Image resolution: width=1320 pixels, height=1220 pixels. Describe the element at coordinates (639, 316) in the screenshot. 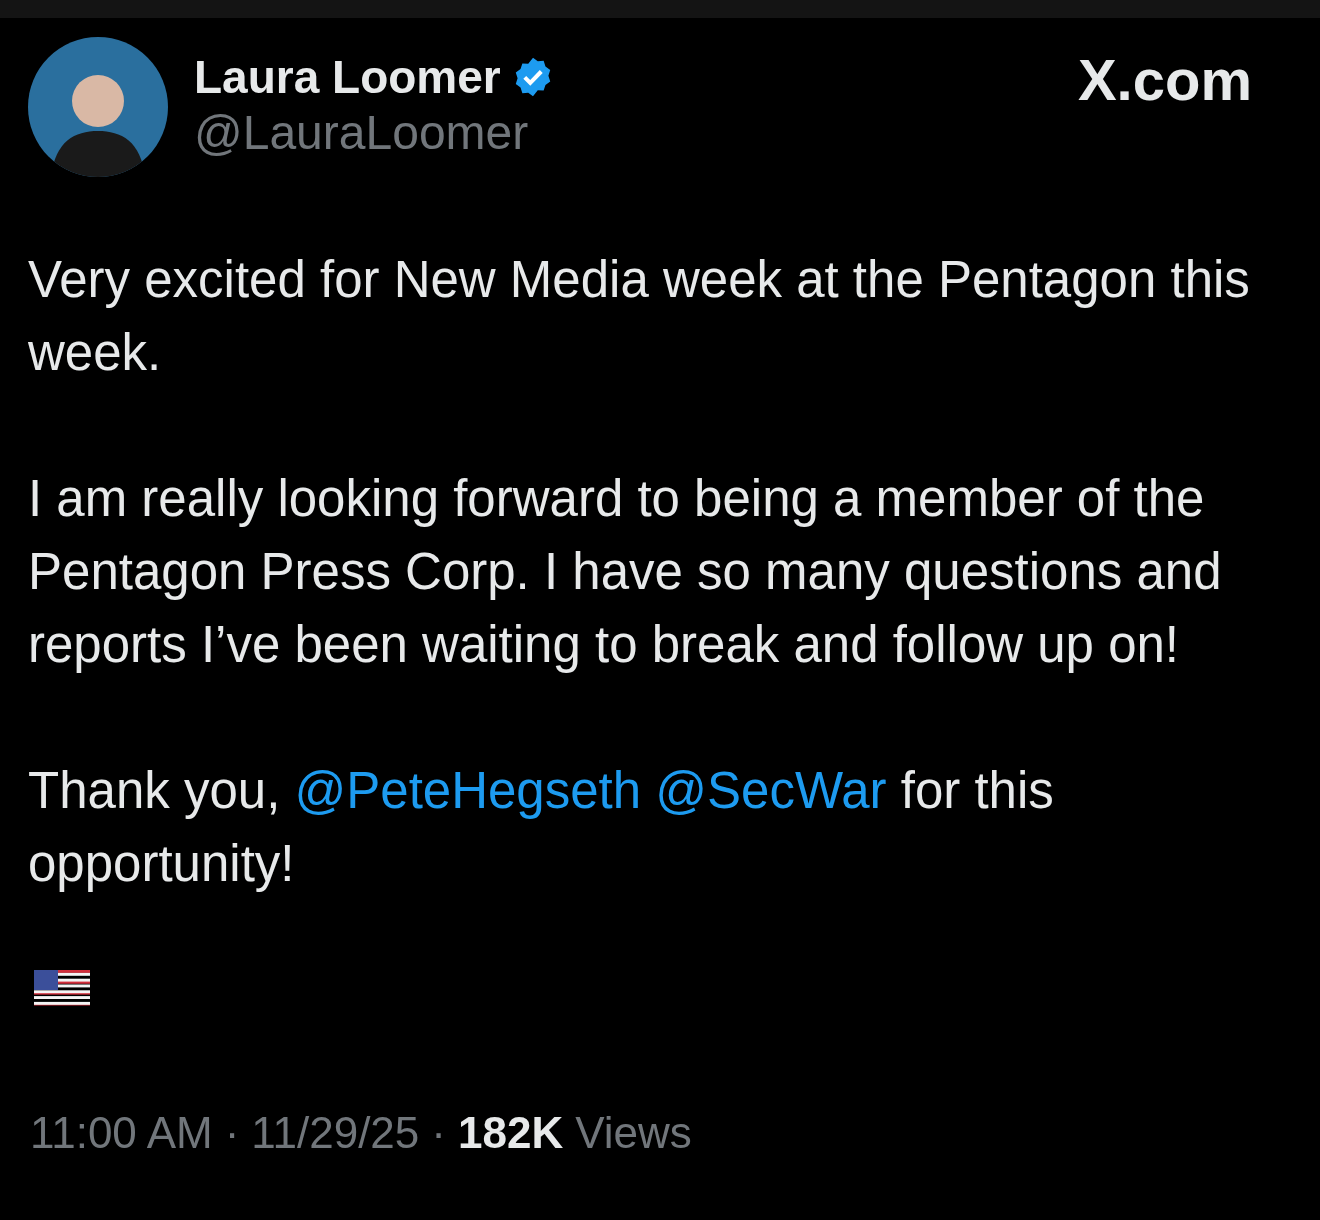

I see `tweet-paragraph: Very excited for New Media week at the Pentagon this week.` at that location.